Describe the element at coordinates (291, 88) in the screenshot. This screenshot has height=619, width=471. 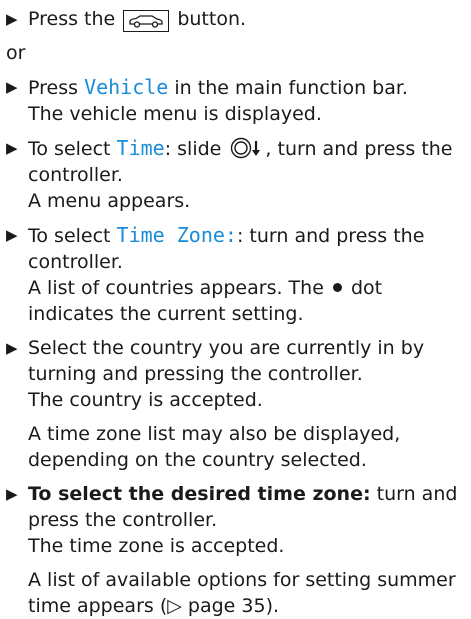
I see `step-text-after: in the main function bar.` at that location.